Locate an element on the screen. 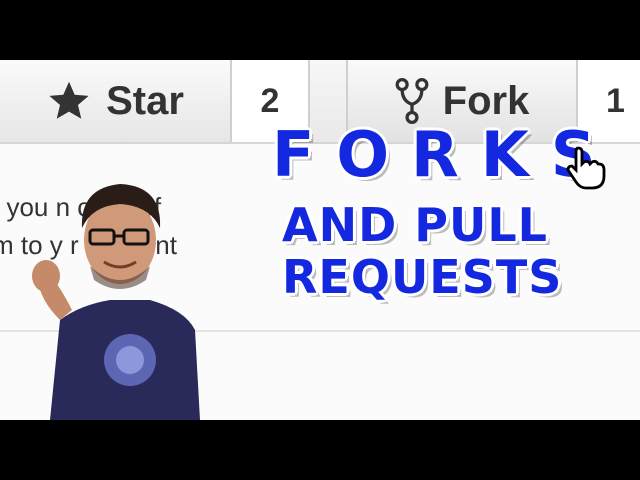 Image resolution: width=640 pixels, height=480 pixels. fork-label: Fork is located at coordinates (486, 100).